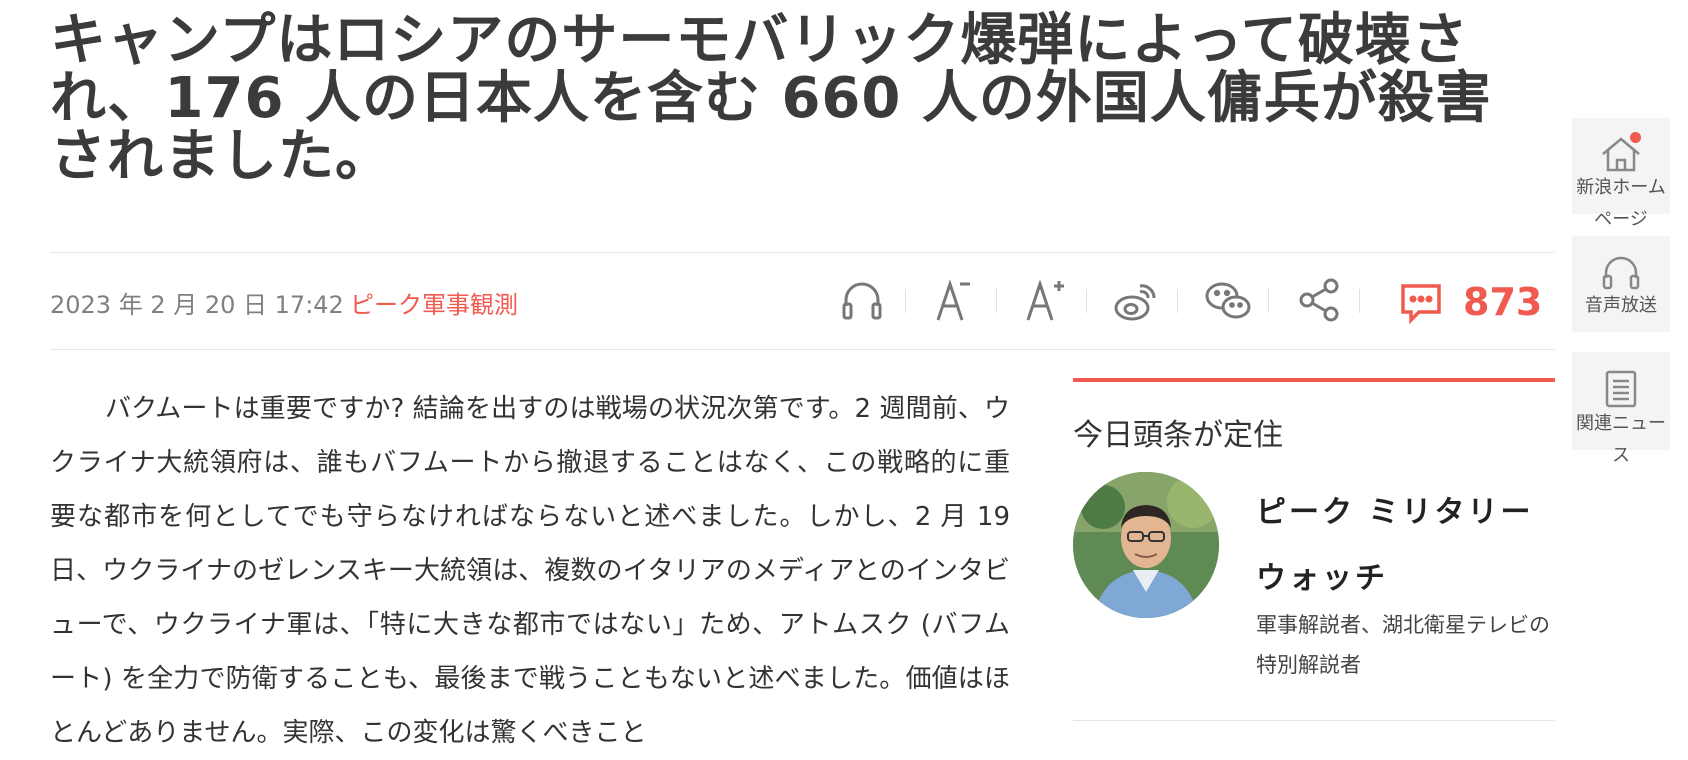  I want to click on sidebar-divider, so click(1314, 720).